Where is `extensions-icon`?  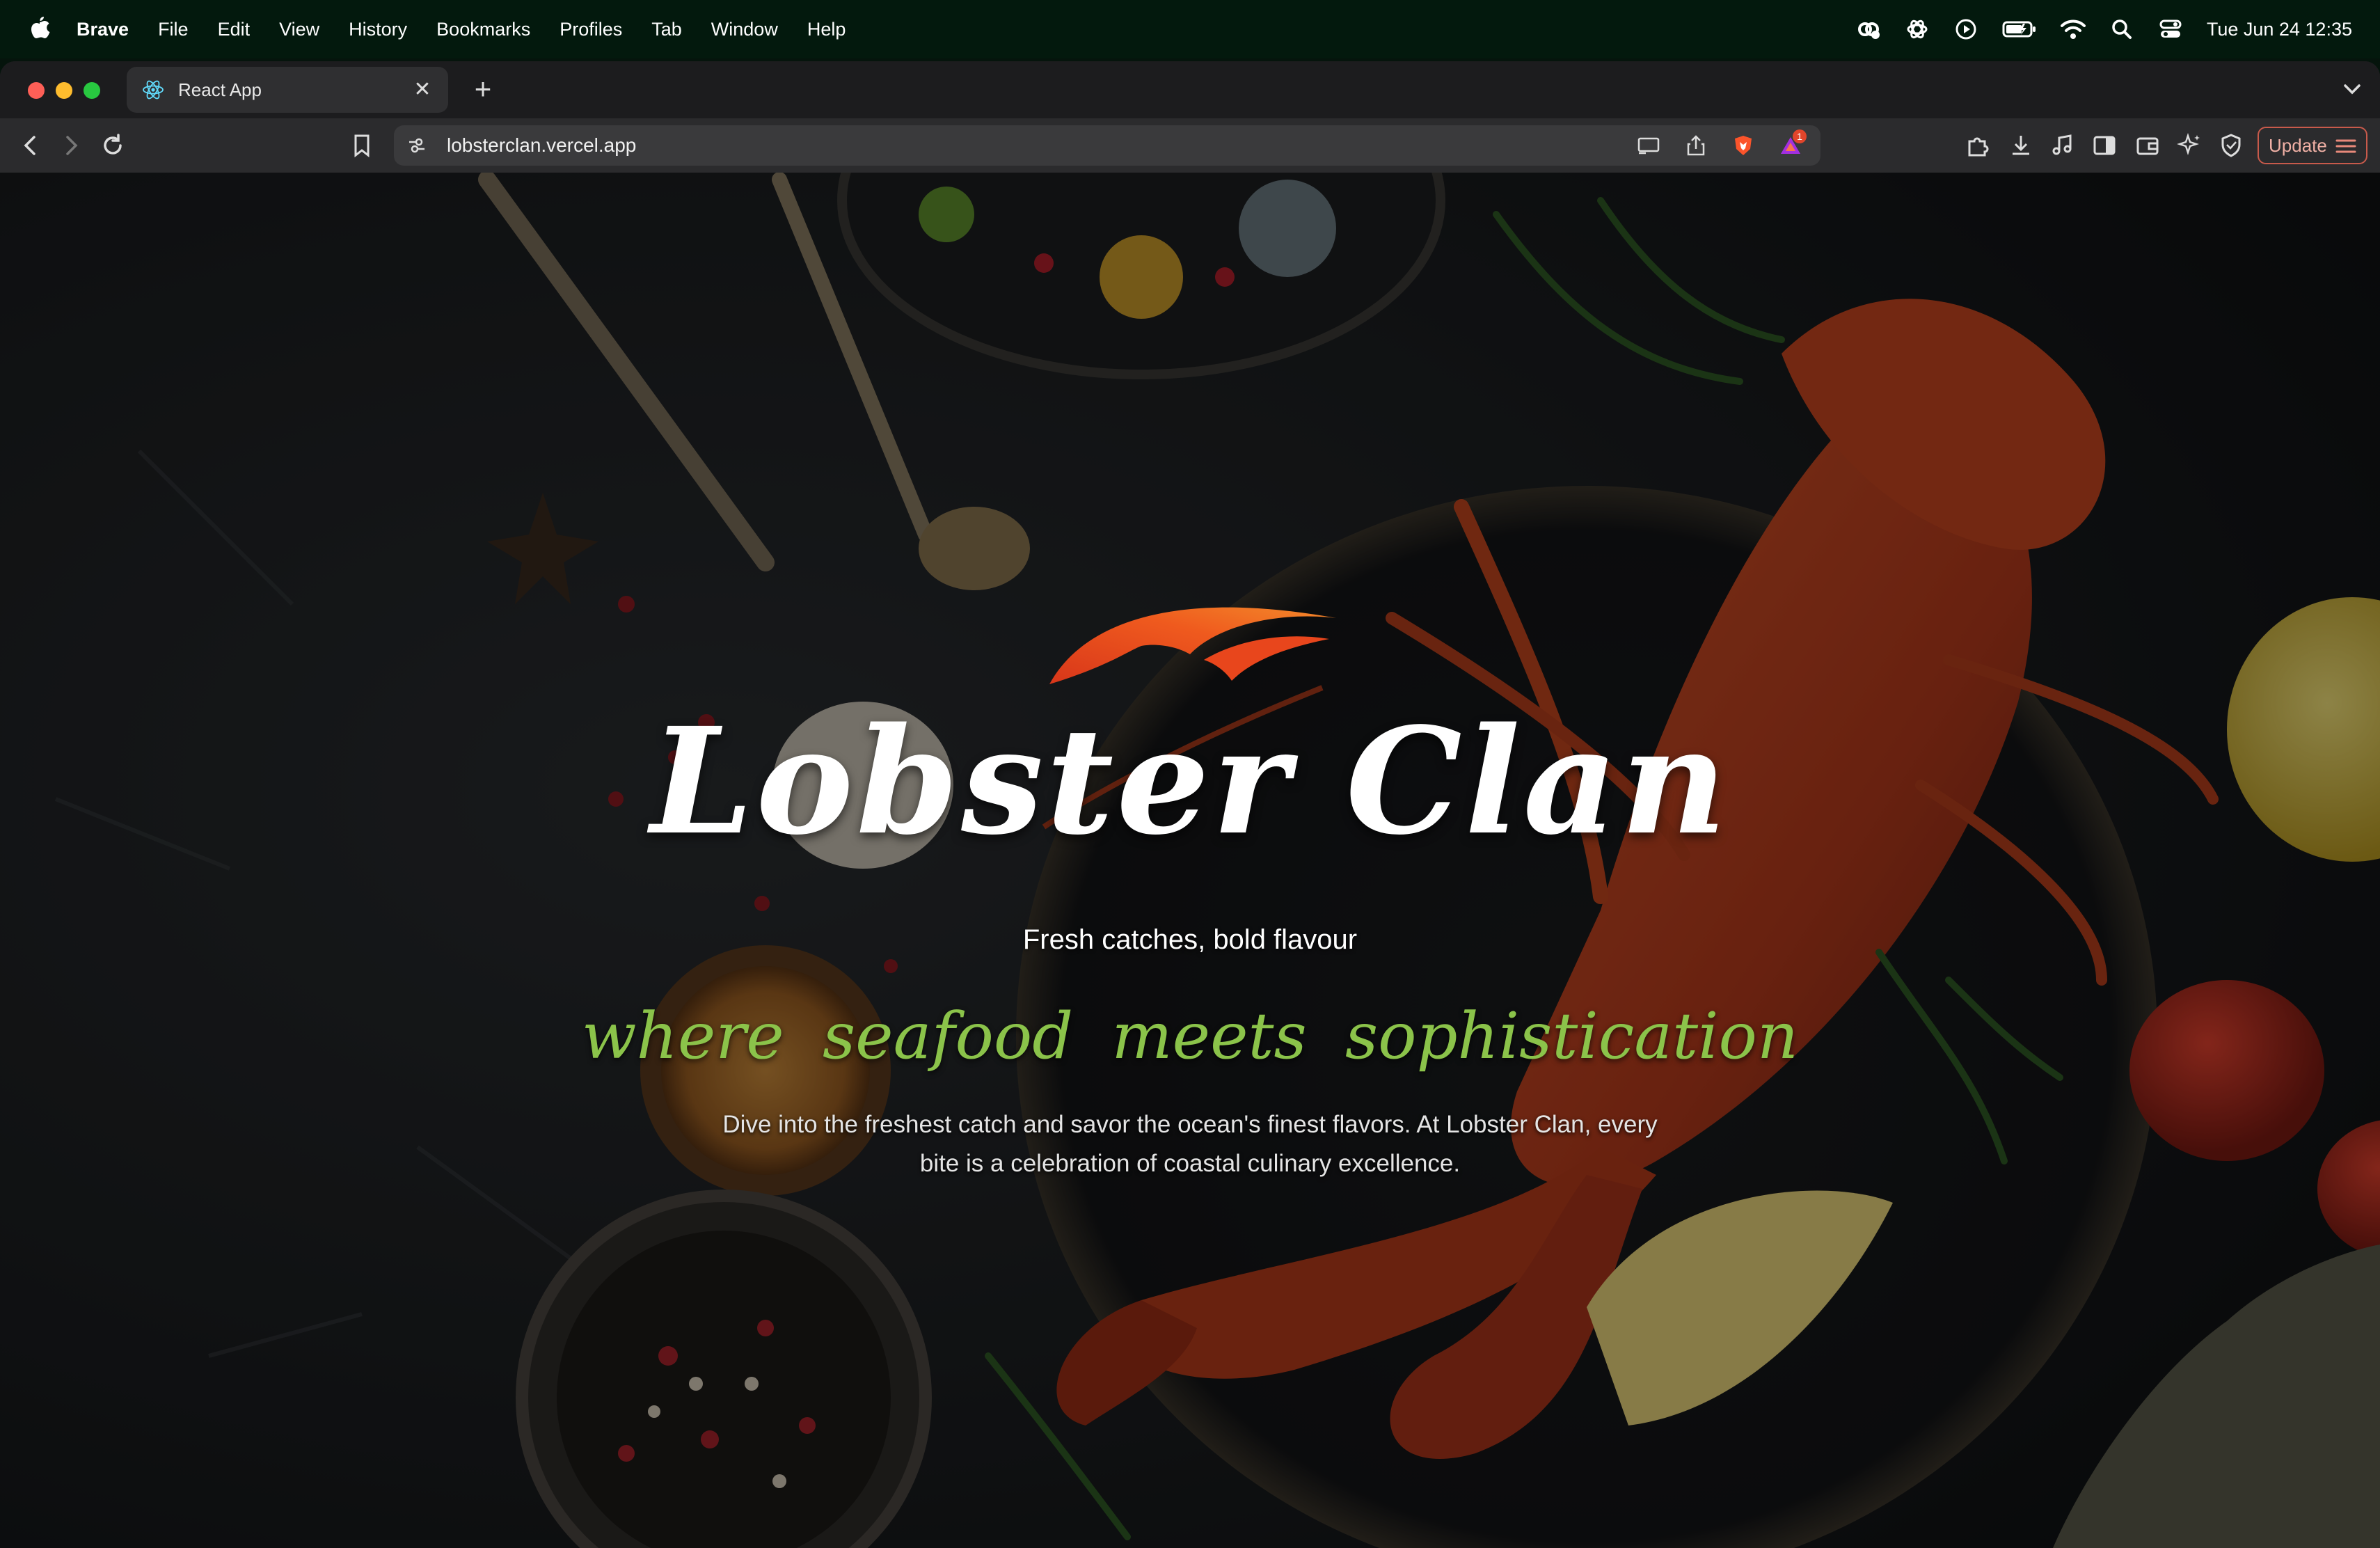 extensions-icon is located at coordinates (1978, 145).